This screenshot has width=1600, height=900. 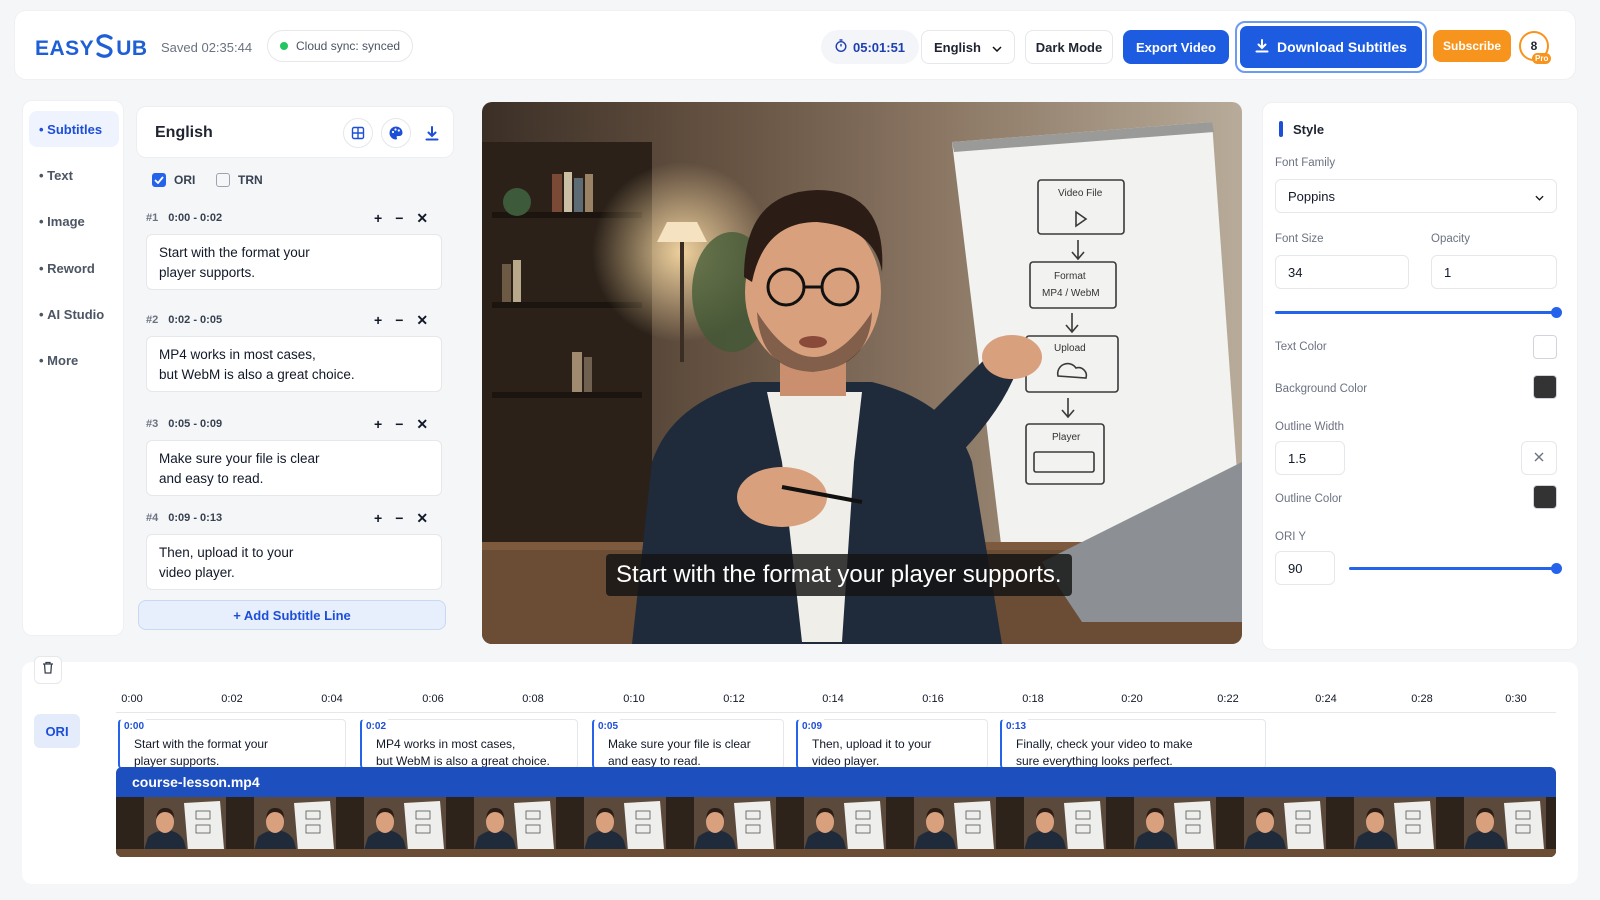 I want to click on whiteboard-label: MP4 / WebM, so click(x=1071, y=293).